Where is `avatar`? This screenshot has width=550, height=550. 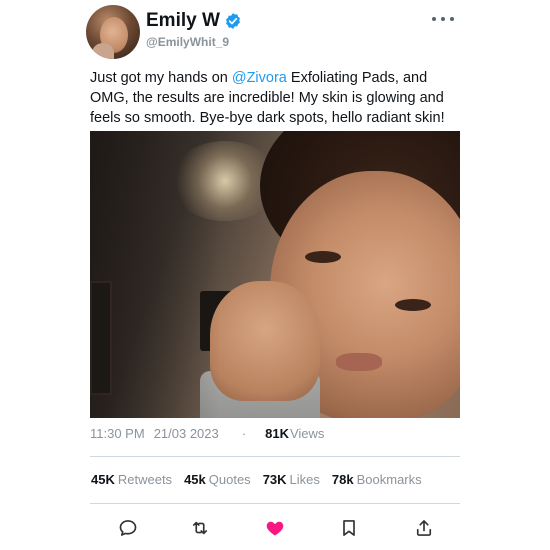 avatar is located at coordinates (113, 32).